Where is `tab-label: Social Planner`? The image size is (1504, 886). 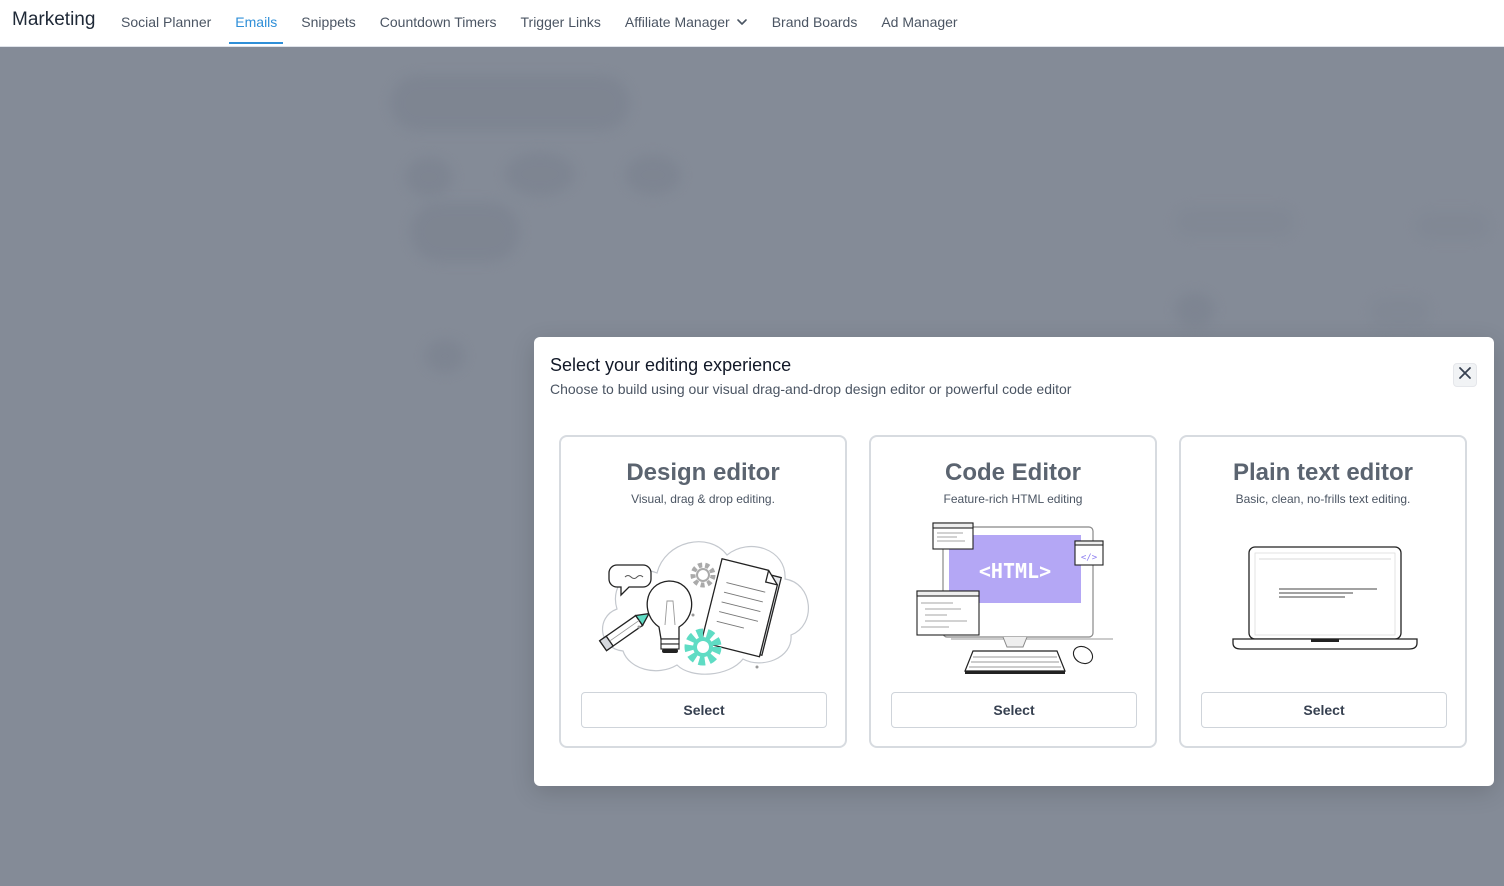
tab-label: Social Planner is located at coordinates (166, 22).